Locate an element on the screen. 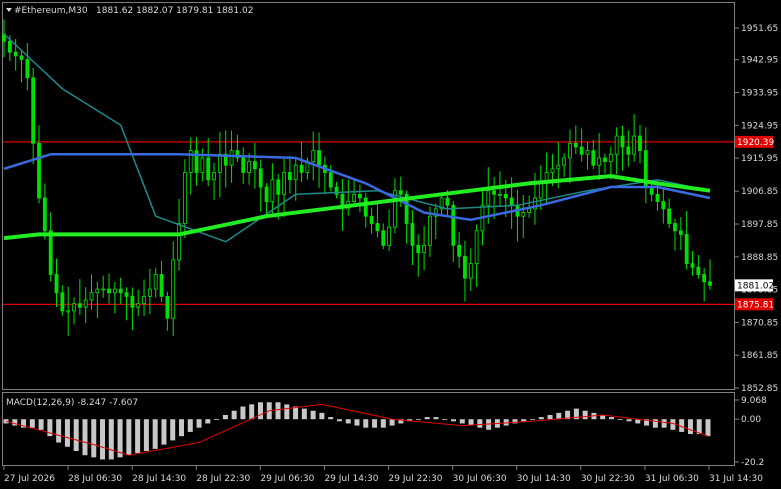  macd-tick-label: 9.068 is located at coordinates (754, 401).